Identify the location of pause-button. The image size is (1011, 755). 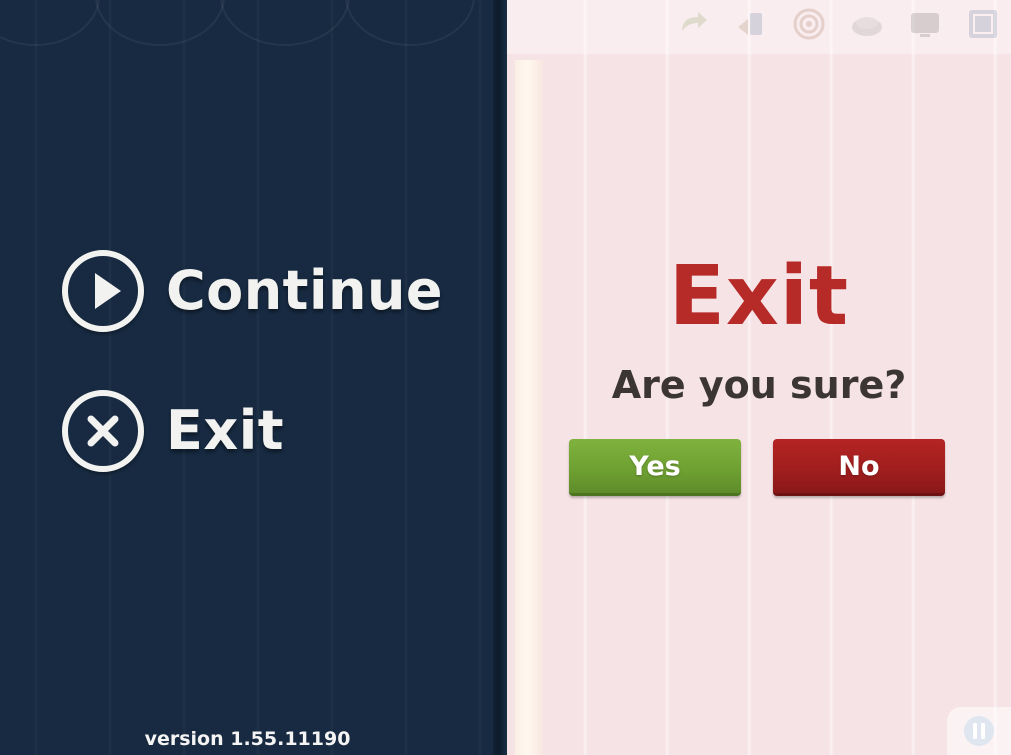
(979, 731).